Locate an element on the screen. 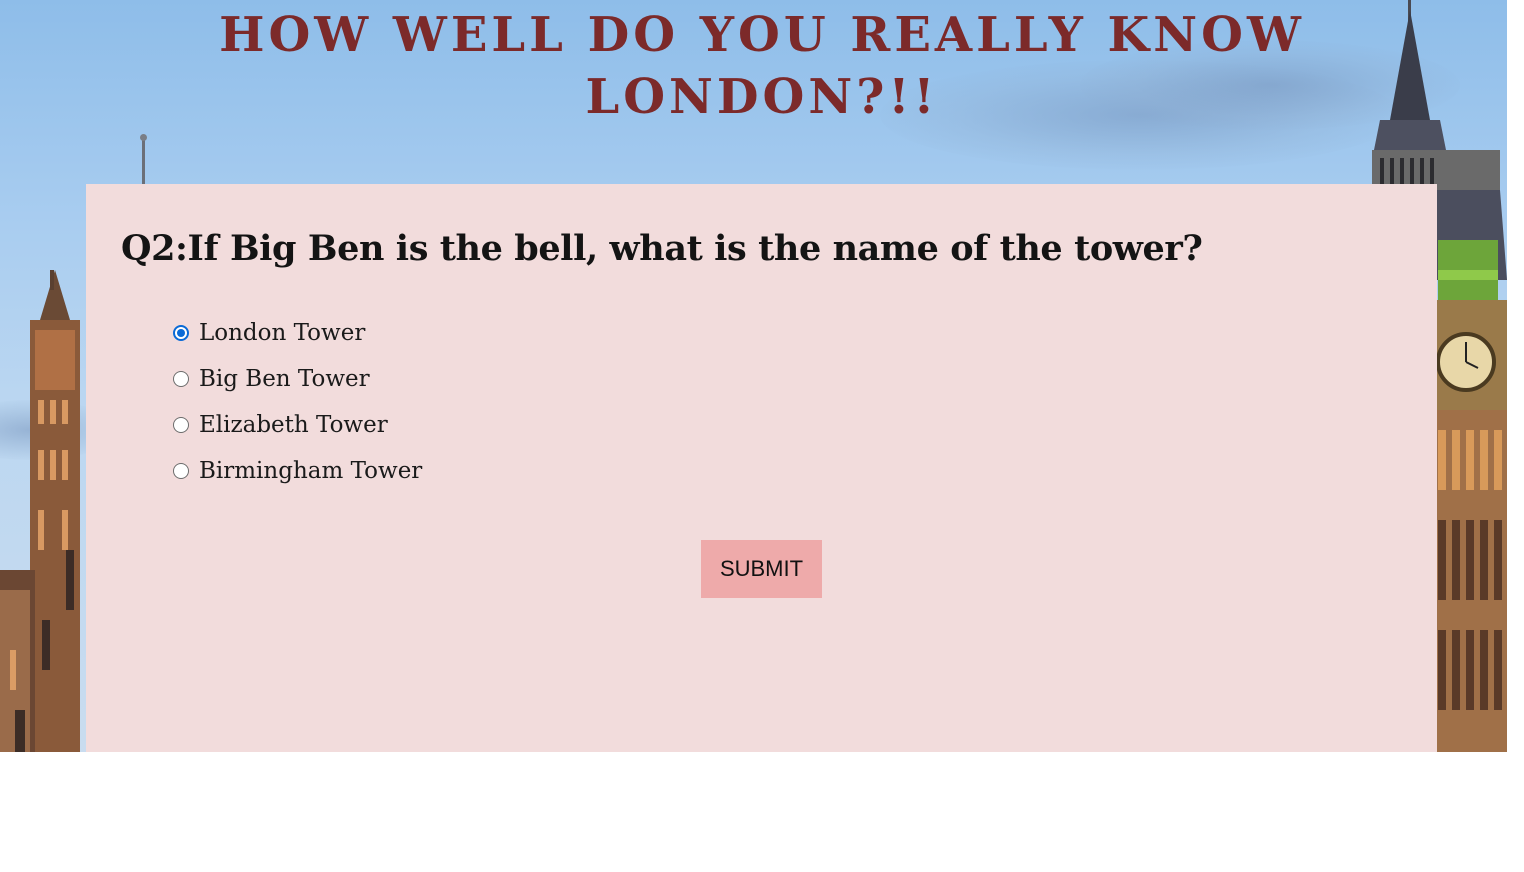 This screenshot has height=872, width=1524. answer-option-label: Elizabeth Tower is located at coordinates (293, 425).